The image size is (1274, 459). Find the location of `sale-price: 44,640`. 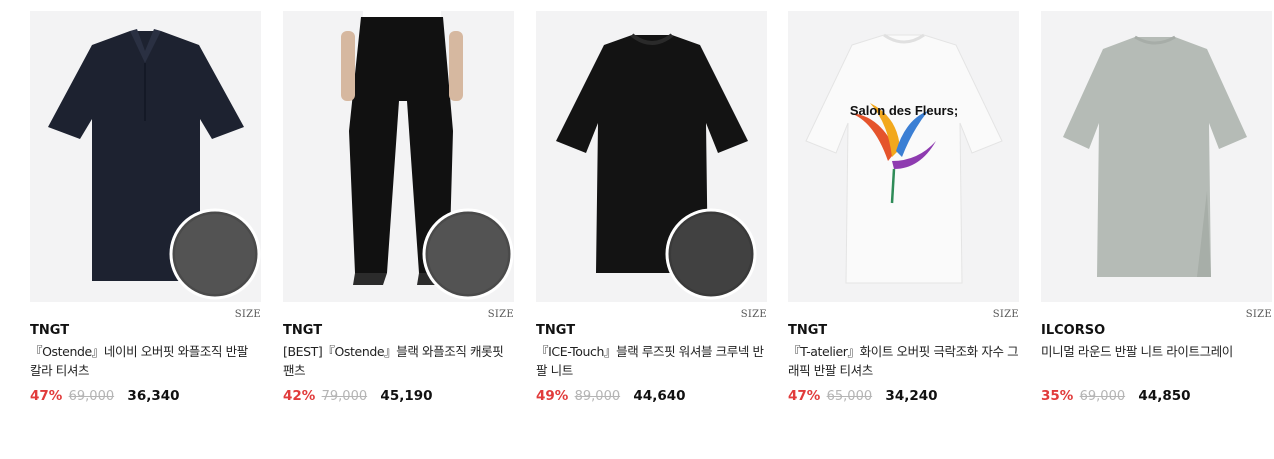

sale-price: 44,640 is located at coordinates (659, 396).